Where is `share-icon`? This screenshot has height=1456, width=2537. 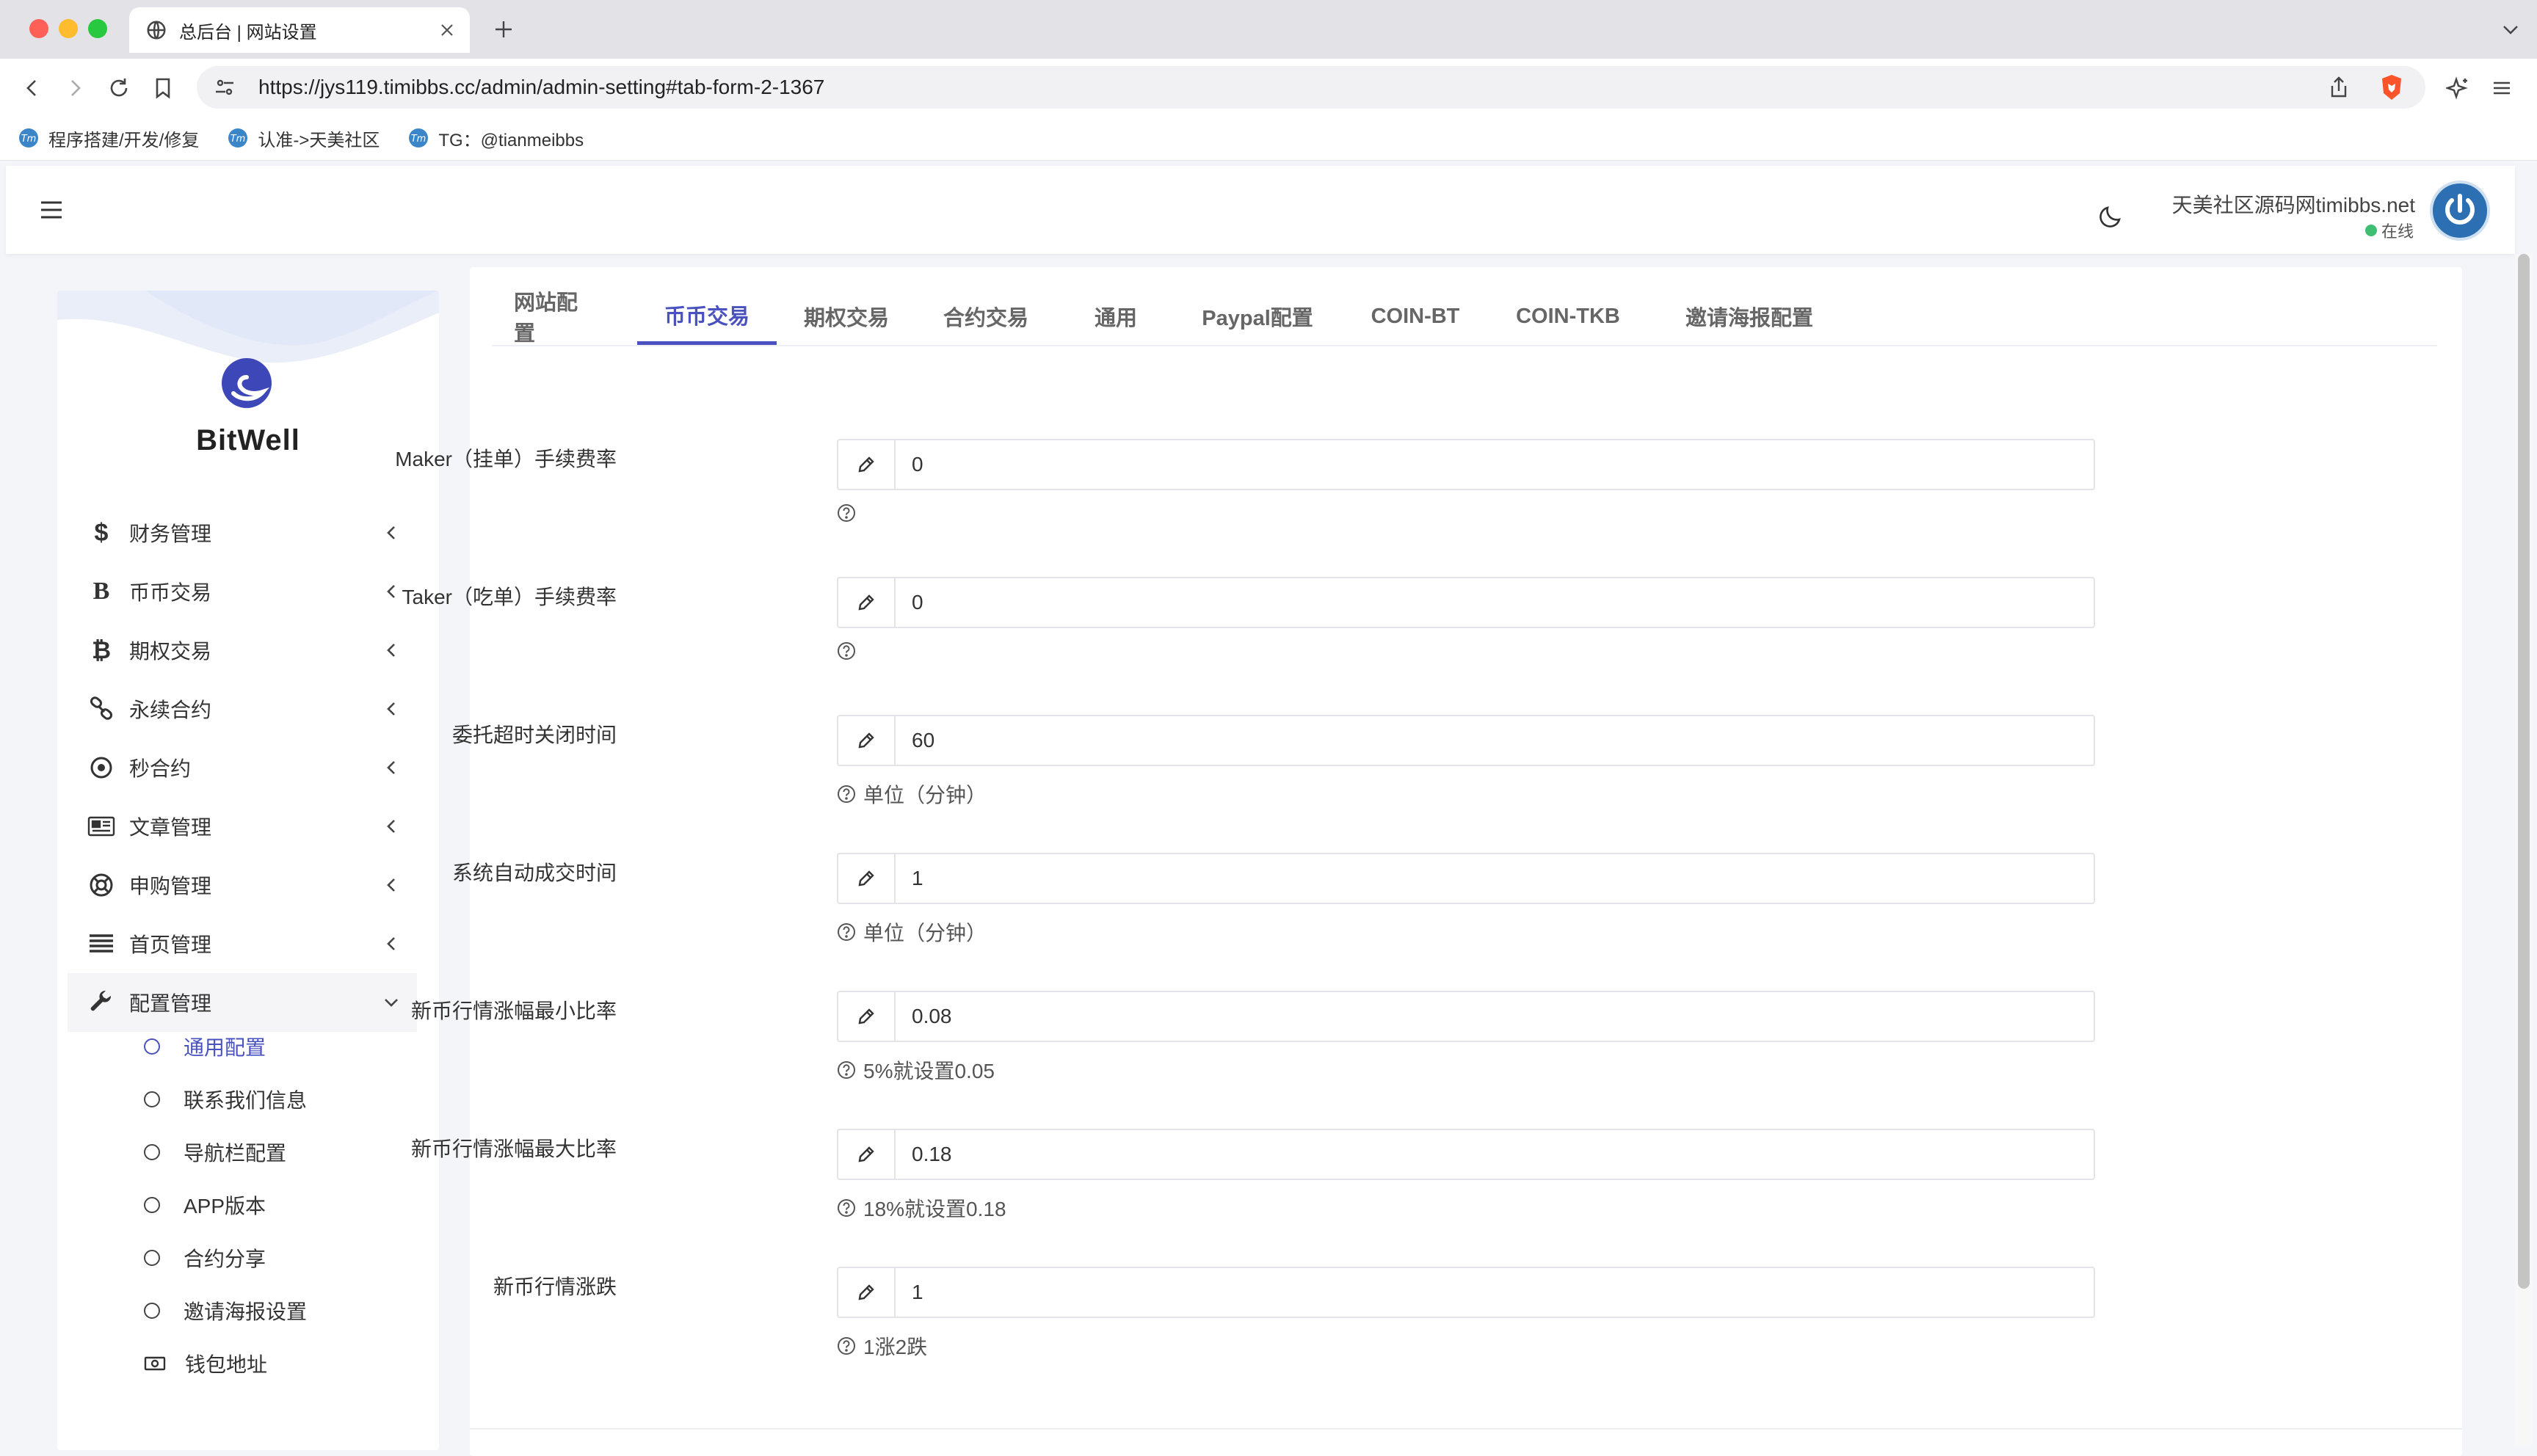 share-icon is located at coordinates (2338, 88).